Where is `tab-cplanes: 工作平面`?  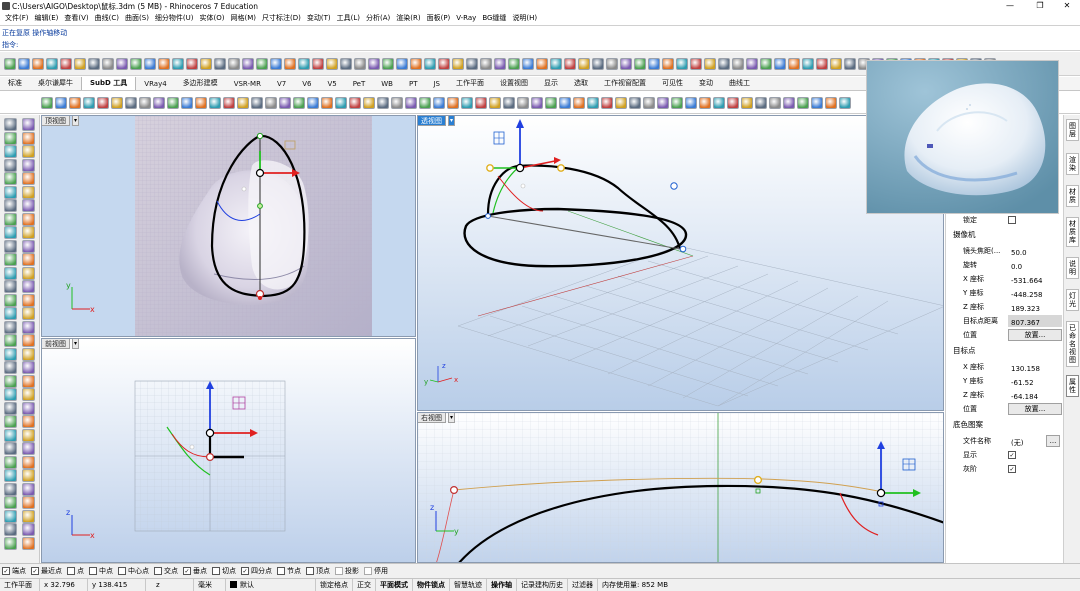 tab-cplanes: 工作平面 is located at coordinates (470, 83).